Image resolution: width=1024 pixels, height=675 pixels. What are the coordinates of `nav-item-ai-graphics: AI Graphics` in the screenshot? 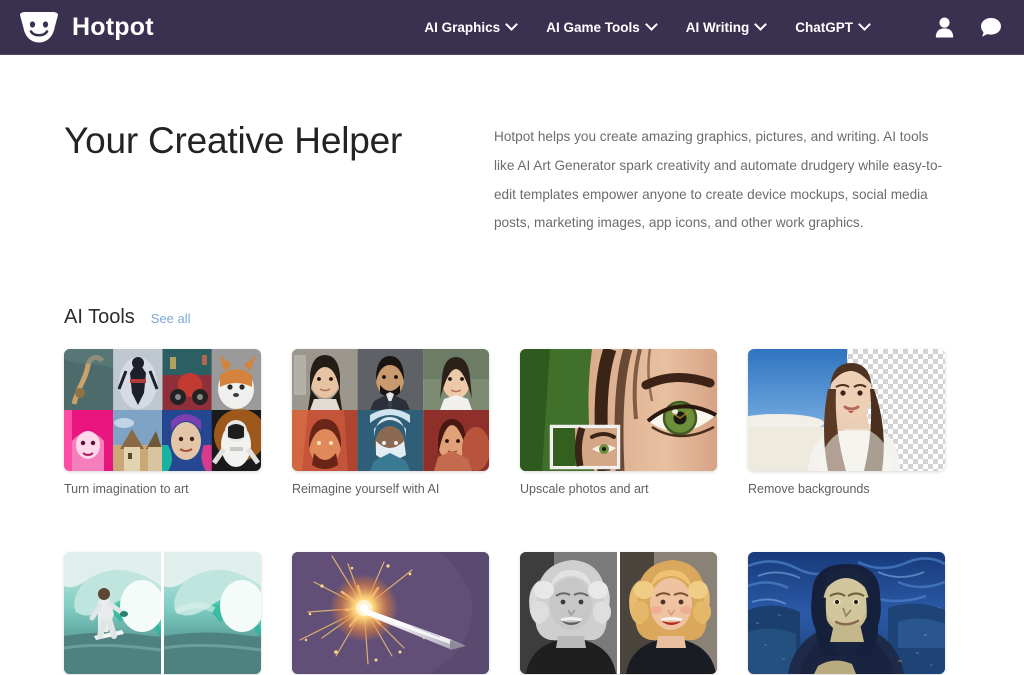 It's located at (471, 26).